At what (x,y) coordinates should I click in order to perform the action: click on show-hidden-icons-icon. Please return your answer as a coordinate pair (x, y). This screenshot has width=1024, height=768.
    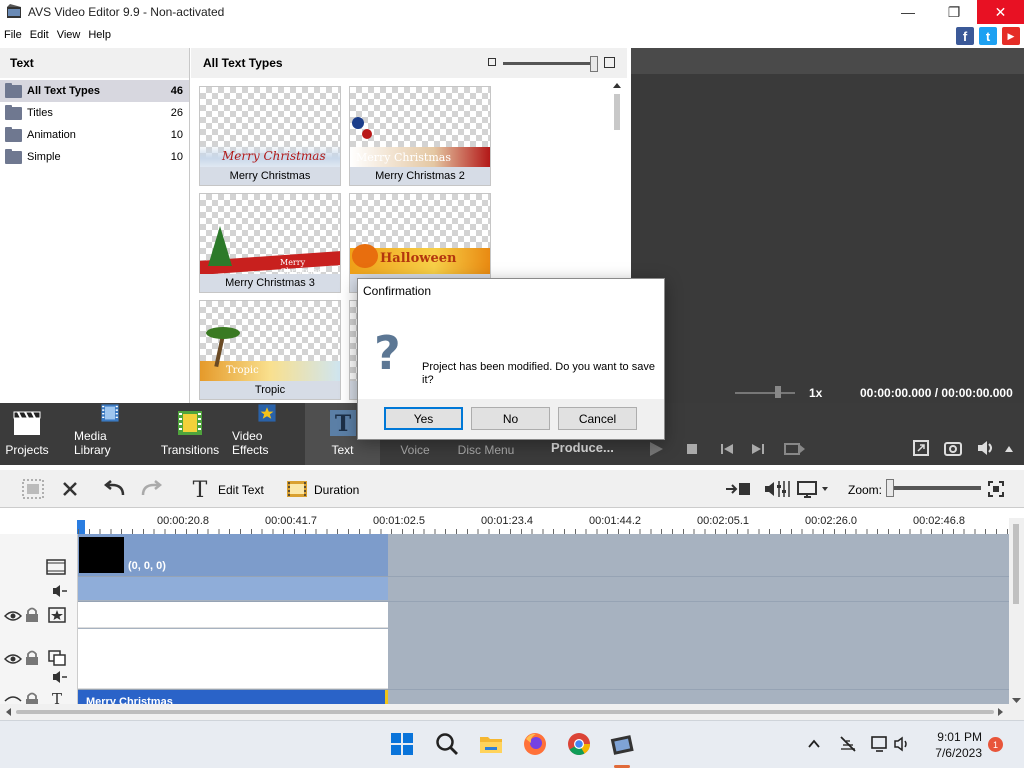
    Looking at the image, I should click on (814, 744).